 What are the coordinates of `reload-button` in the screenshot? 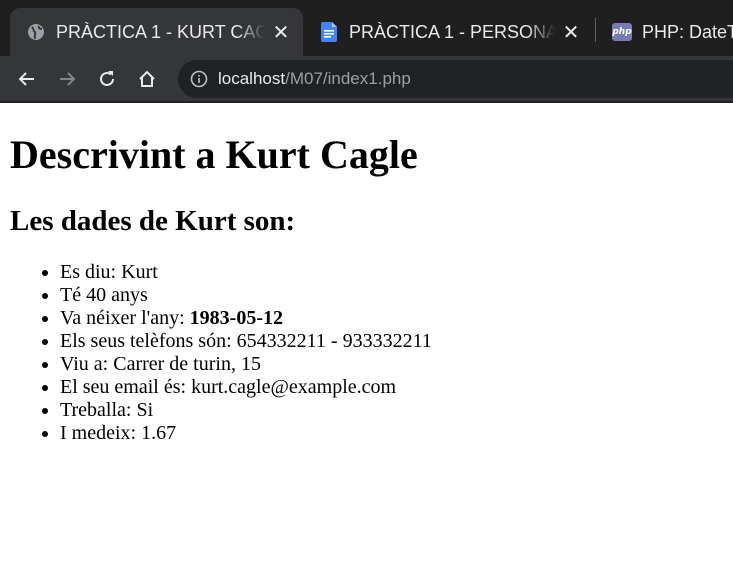 It's located at (107, 79).